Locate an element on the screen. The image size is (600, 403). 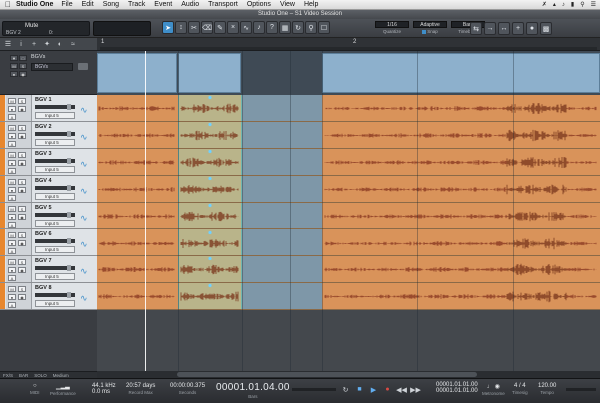
ripple-icon: ⇆ is located at coordinates (476, 28).